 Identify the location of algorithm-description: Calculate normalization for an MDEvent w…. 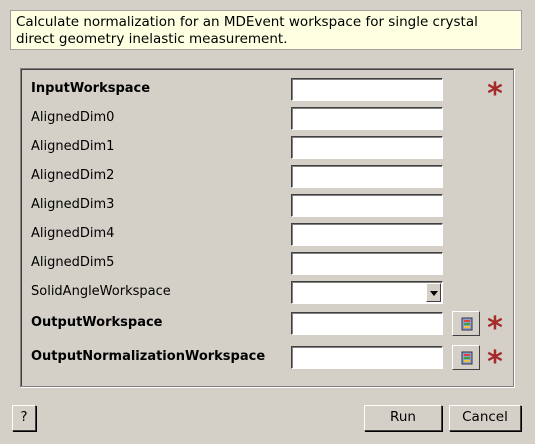
(266, 30).